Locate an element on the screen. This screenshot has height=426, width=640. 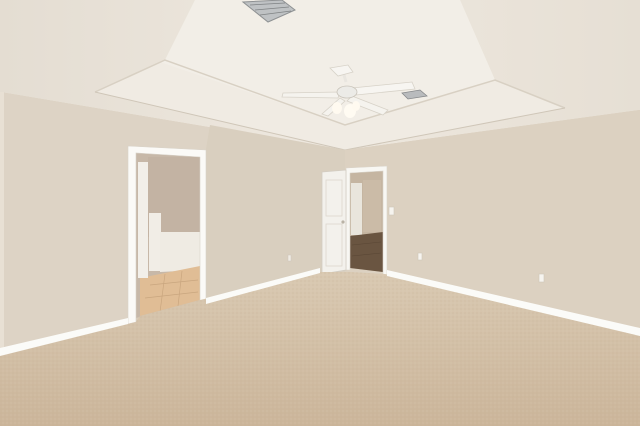
bathroom-doorway is located at coordinates (168, 235).